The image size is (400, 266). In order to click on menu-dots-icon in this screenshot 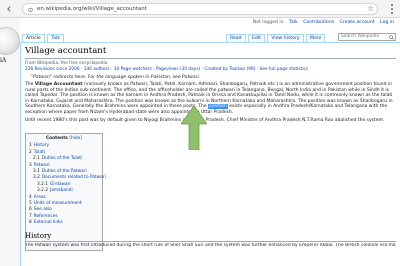, I will do `click(392, 9)`.